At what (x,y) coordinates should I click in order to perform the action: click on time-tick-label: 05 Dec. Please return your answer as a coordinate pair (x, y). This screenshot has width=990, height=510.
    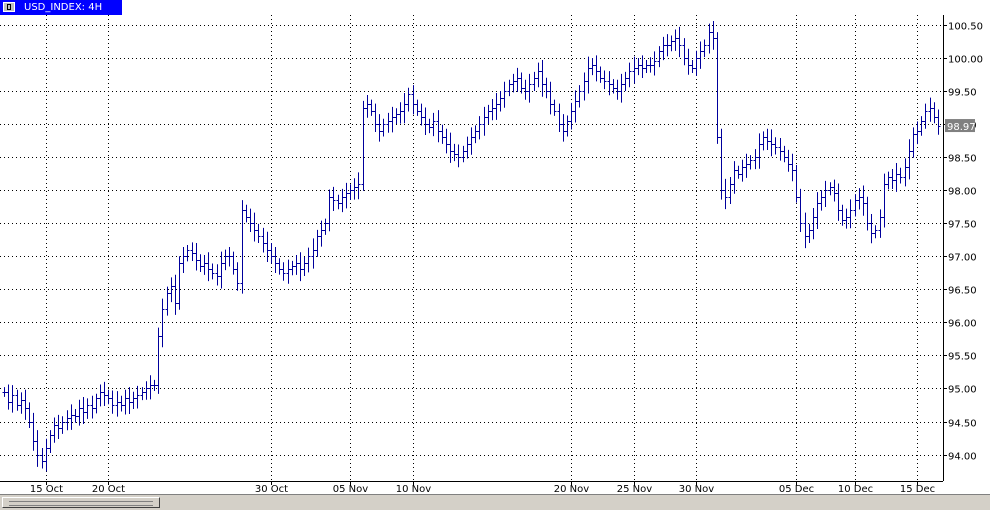
    Looking at the image, I should click on (796, 489).